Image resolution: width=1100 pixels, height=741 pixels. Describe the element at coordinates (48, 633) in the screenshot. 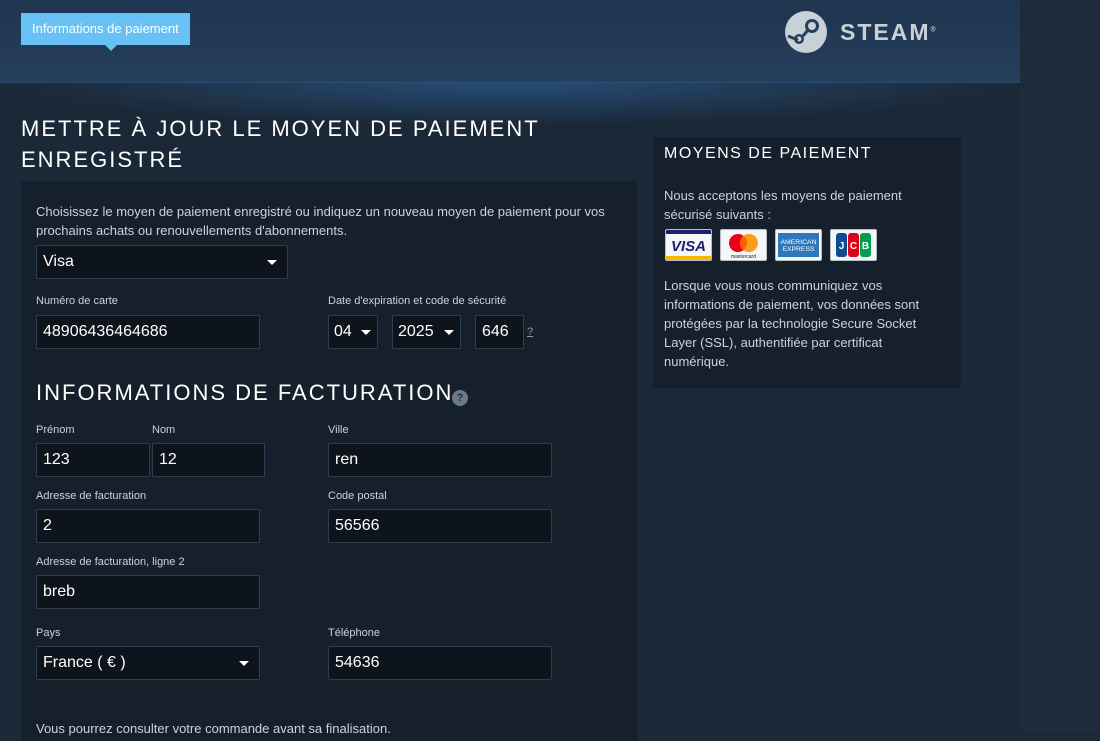

I see `country-label: Pays` at that location.